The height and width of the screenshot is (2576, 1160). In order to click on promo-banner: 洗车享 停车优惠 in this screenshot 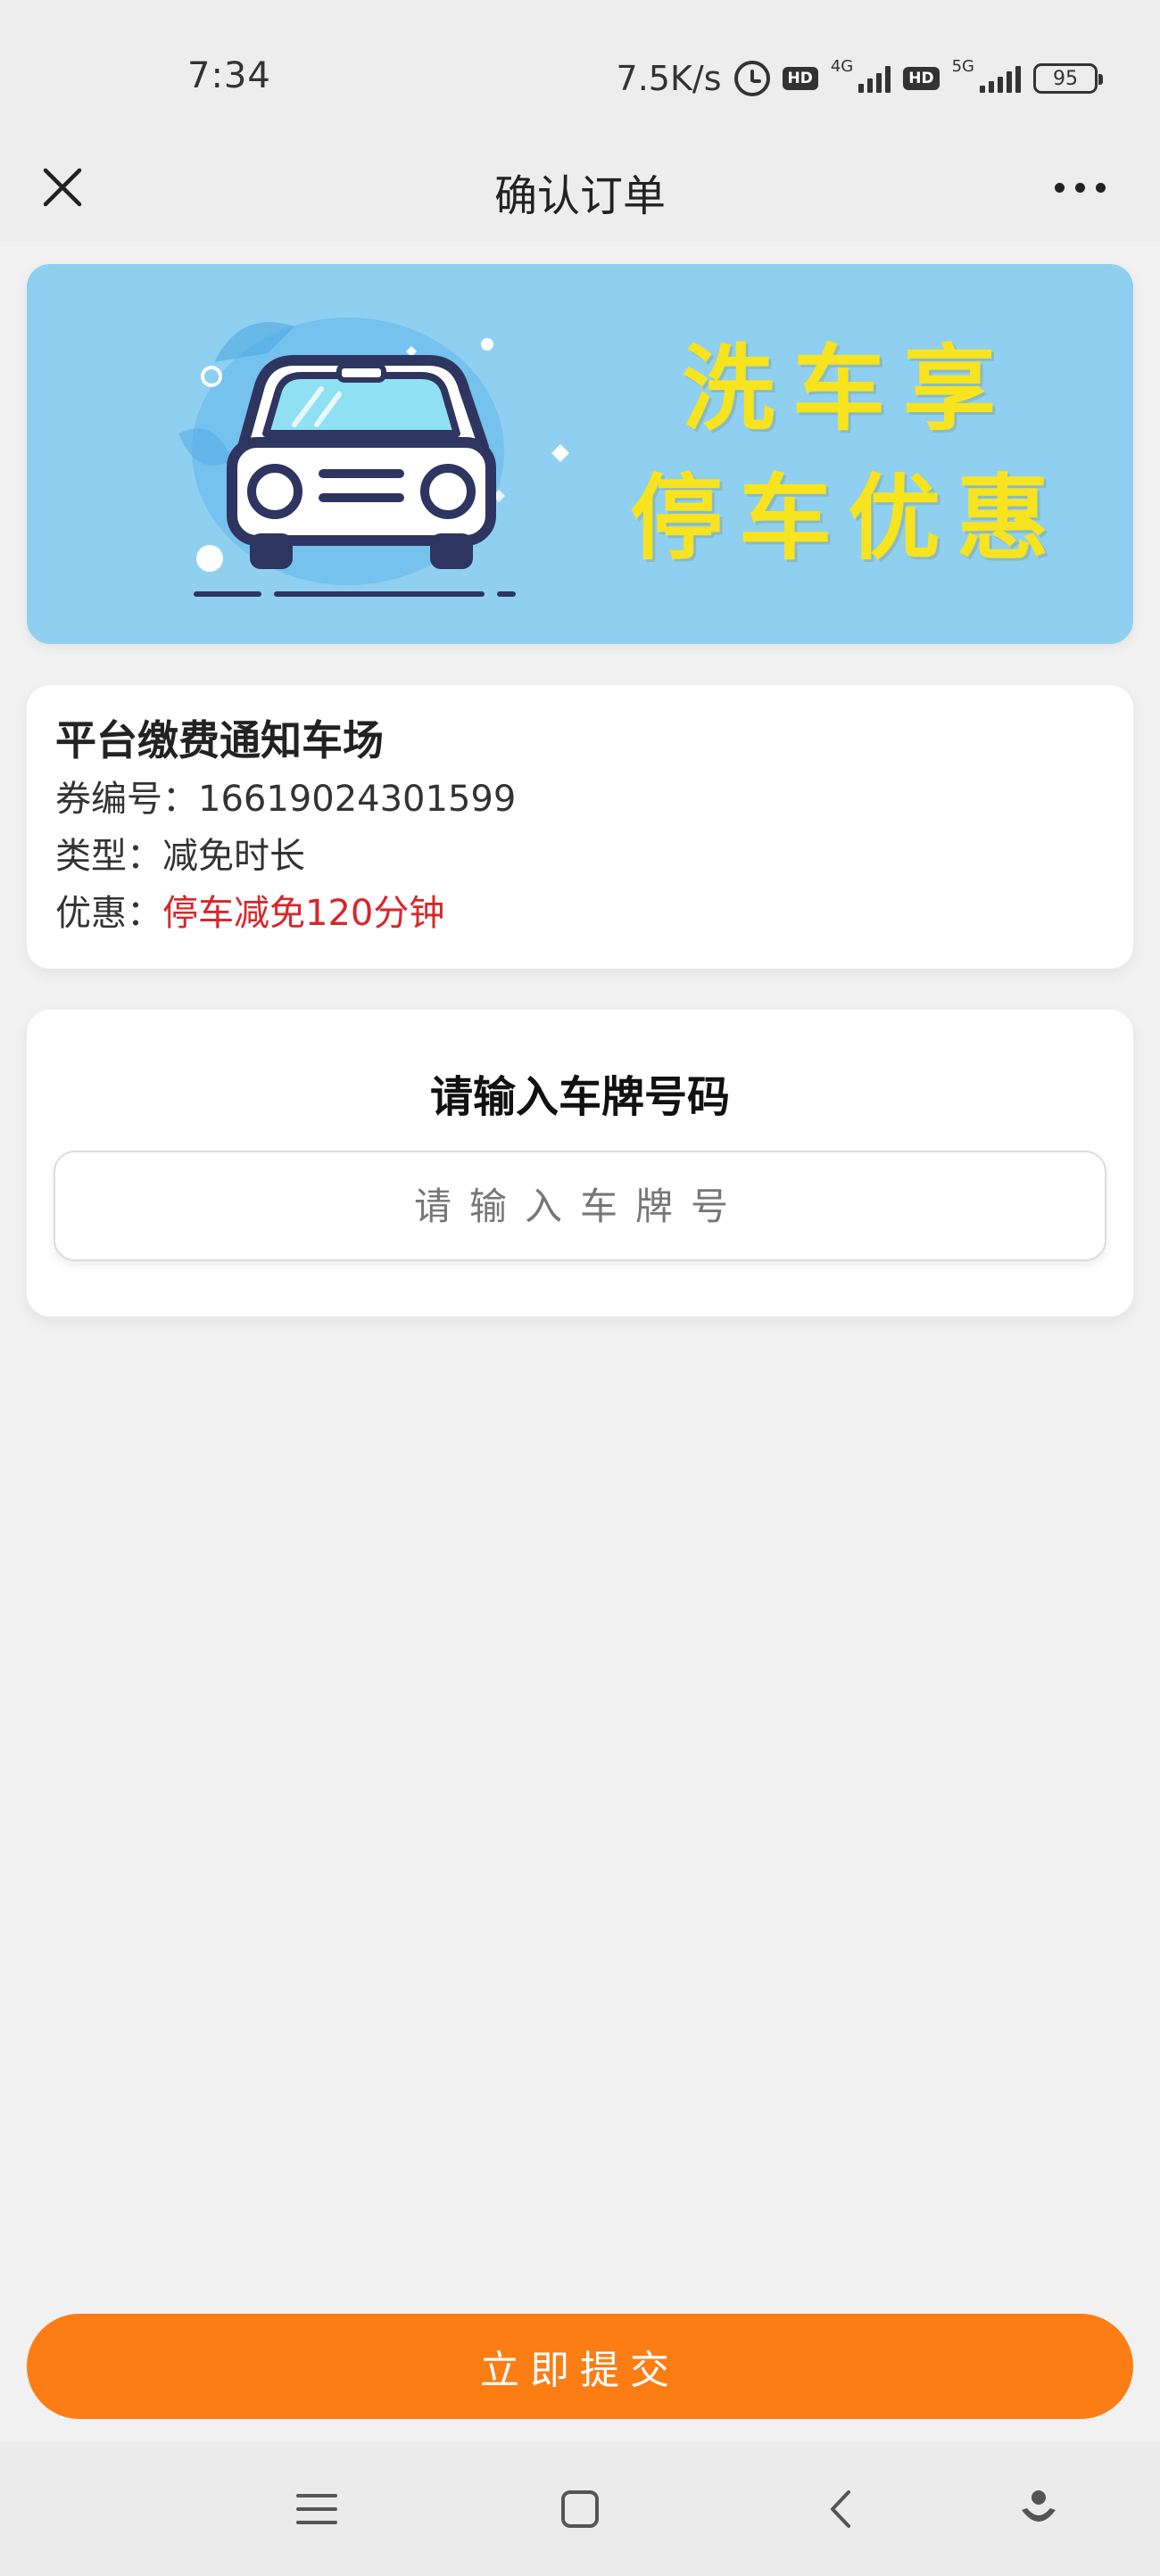, I will do `click(580, 454)`.